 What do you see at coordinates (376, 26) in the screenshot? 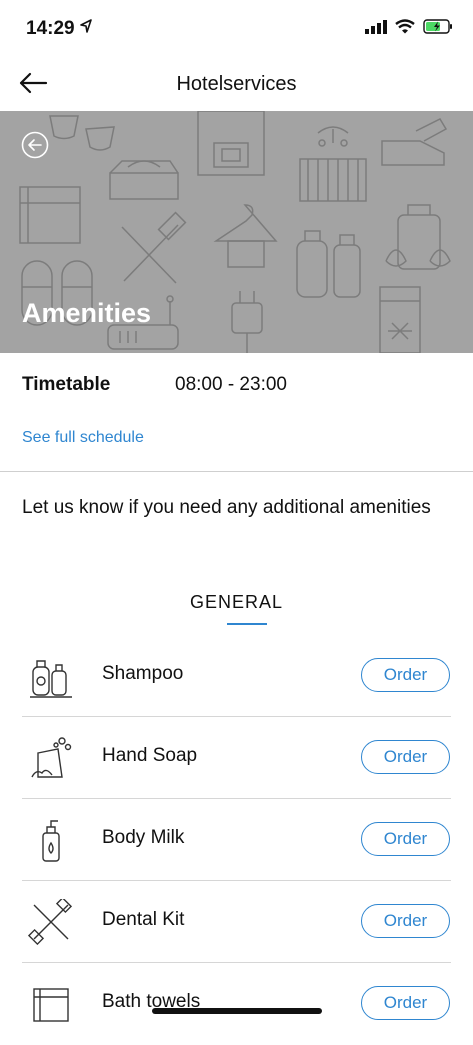
I see `signal-icon` at bounding box center [376, 26].